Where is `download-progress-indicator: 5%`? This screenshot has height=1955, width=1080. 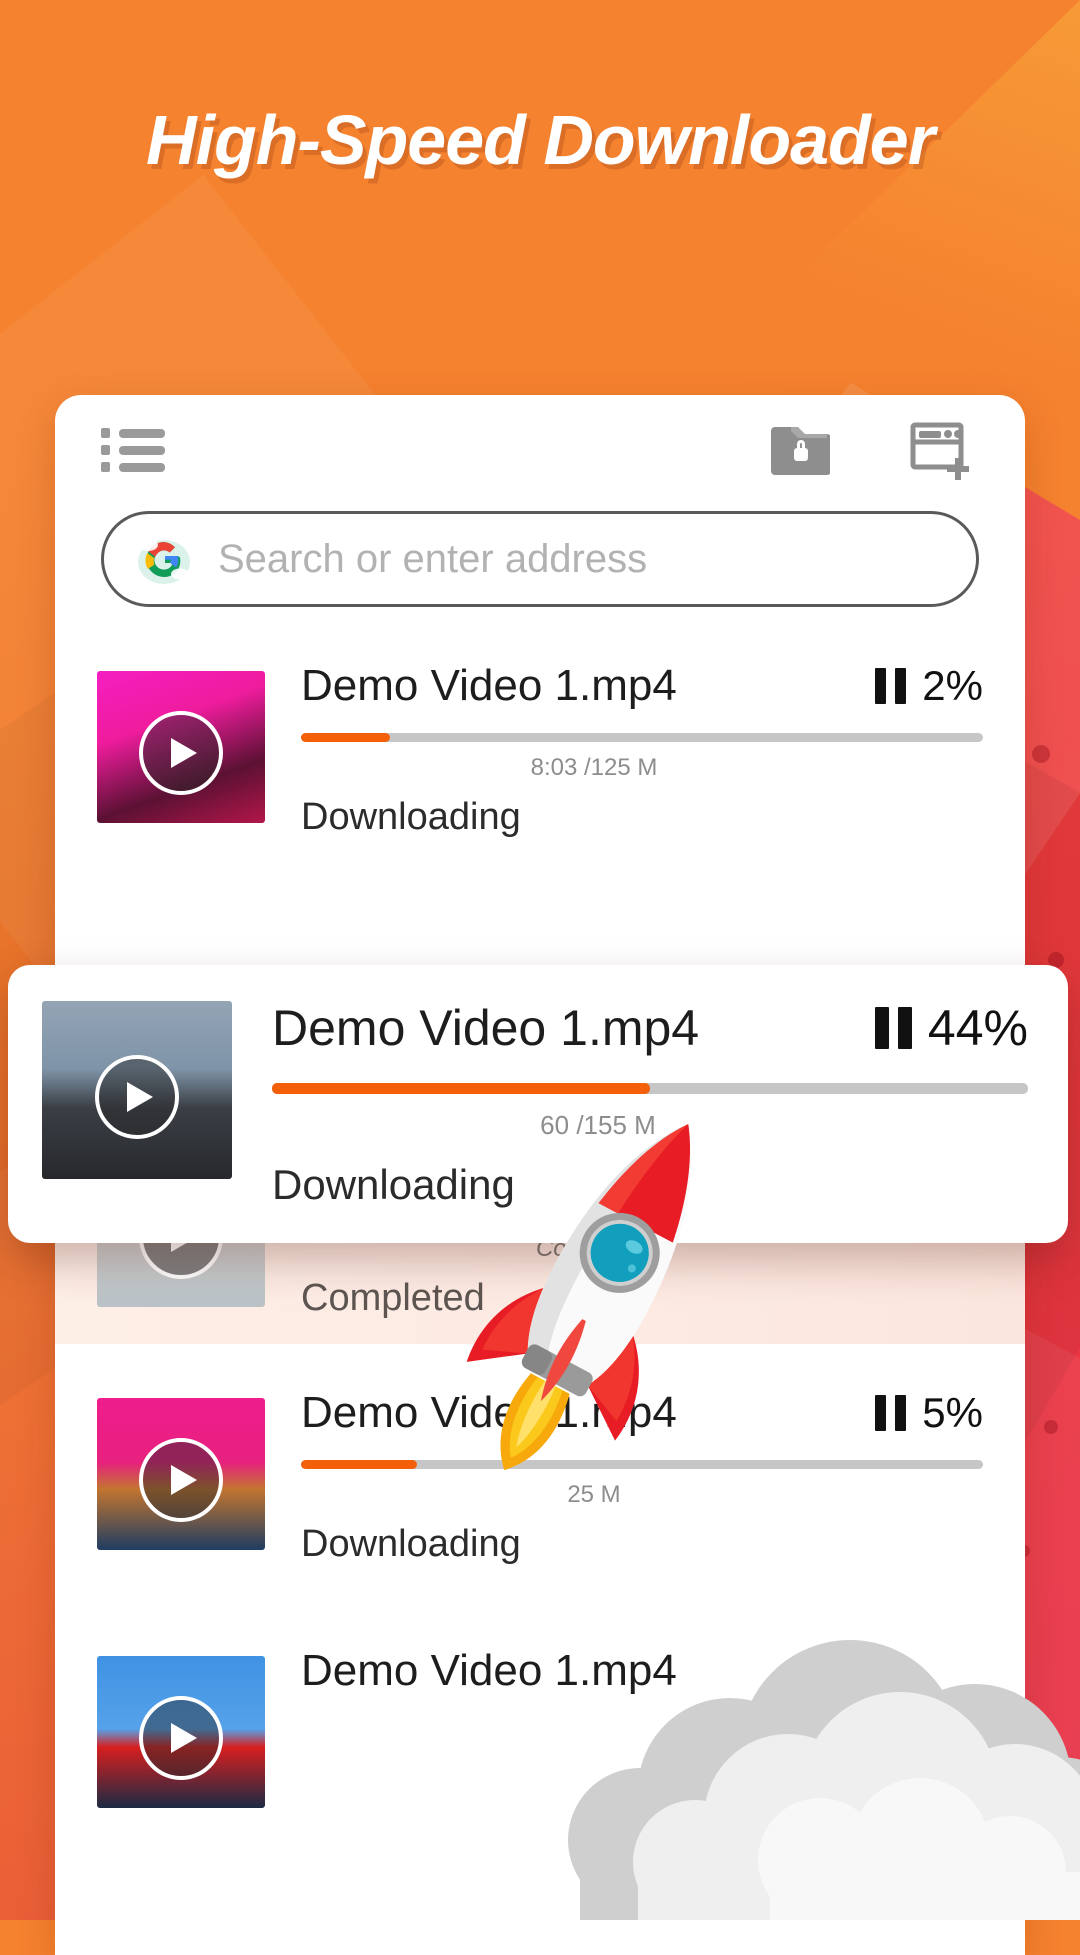 download-progress-indicator: 5% is located at coordinates (924, 1413).